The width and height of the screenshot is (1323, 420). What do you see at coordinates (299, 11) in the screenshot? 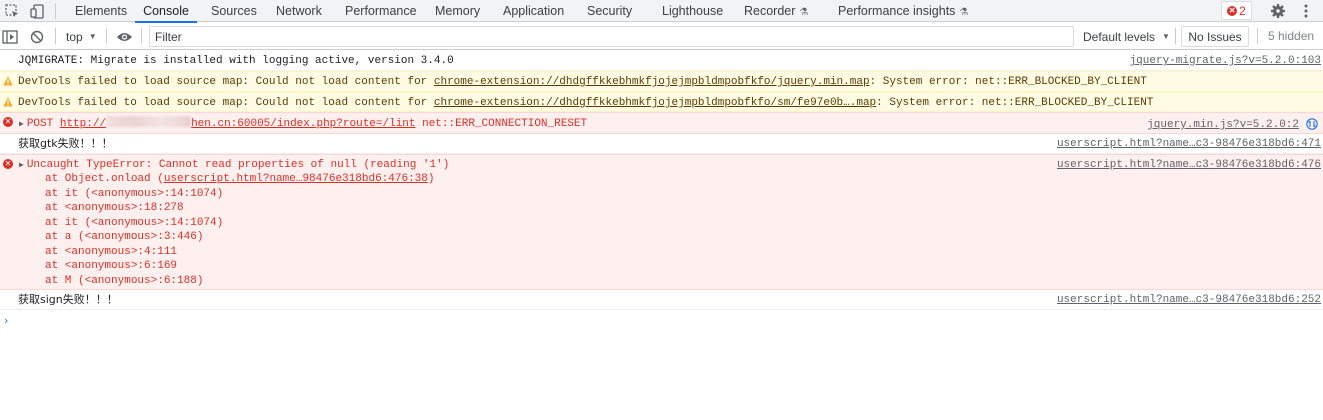
I see `tab-network: Network` at bounding box center [299, 11].